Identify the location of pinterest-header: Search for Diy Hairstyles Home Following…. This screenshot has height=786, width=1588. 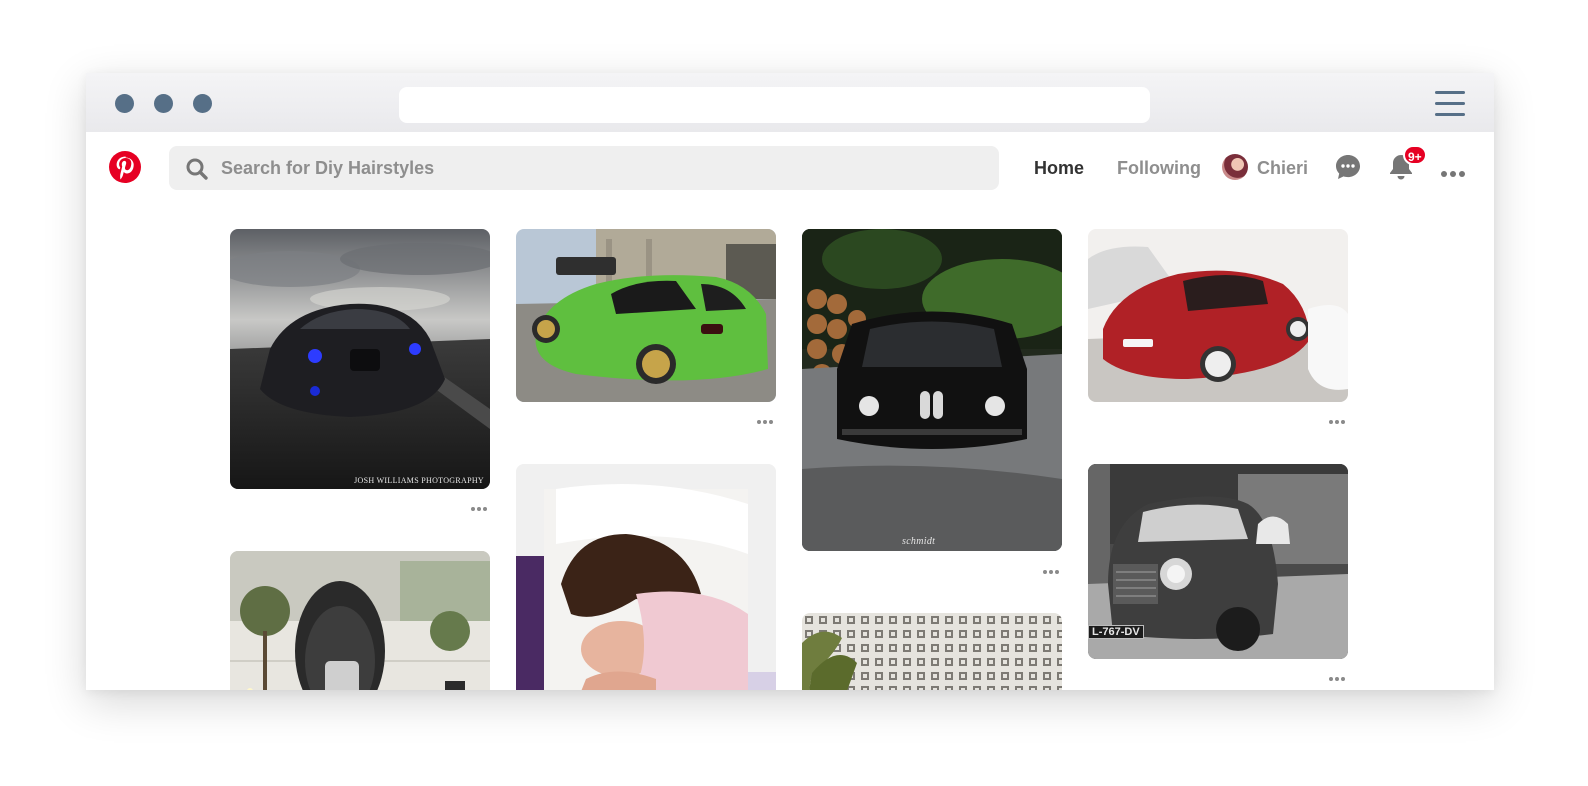
(790, 172).